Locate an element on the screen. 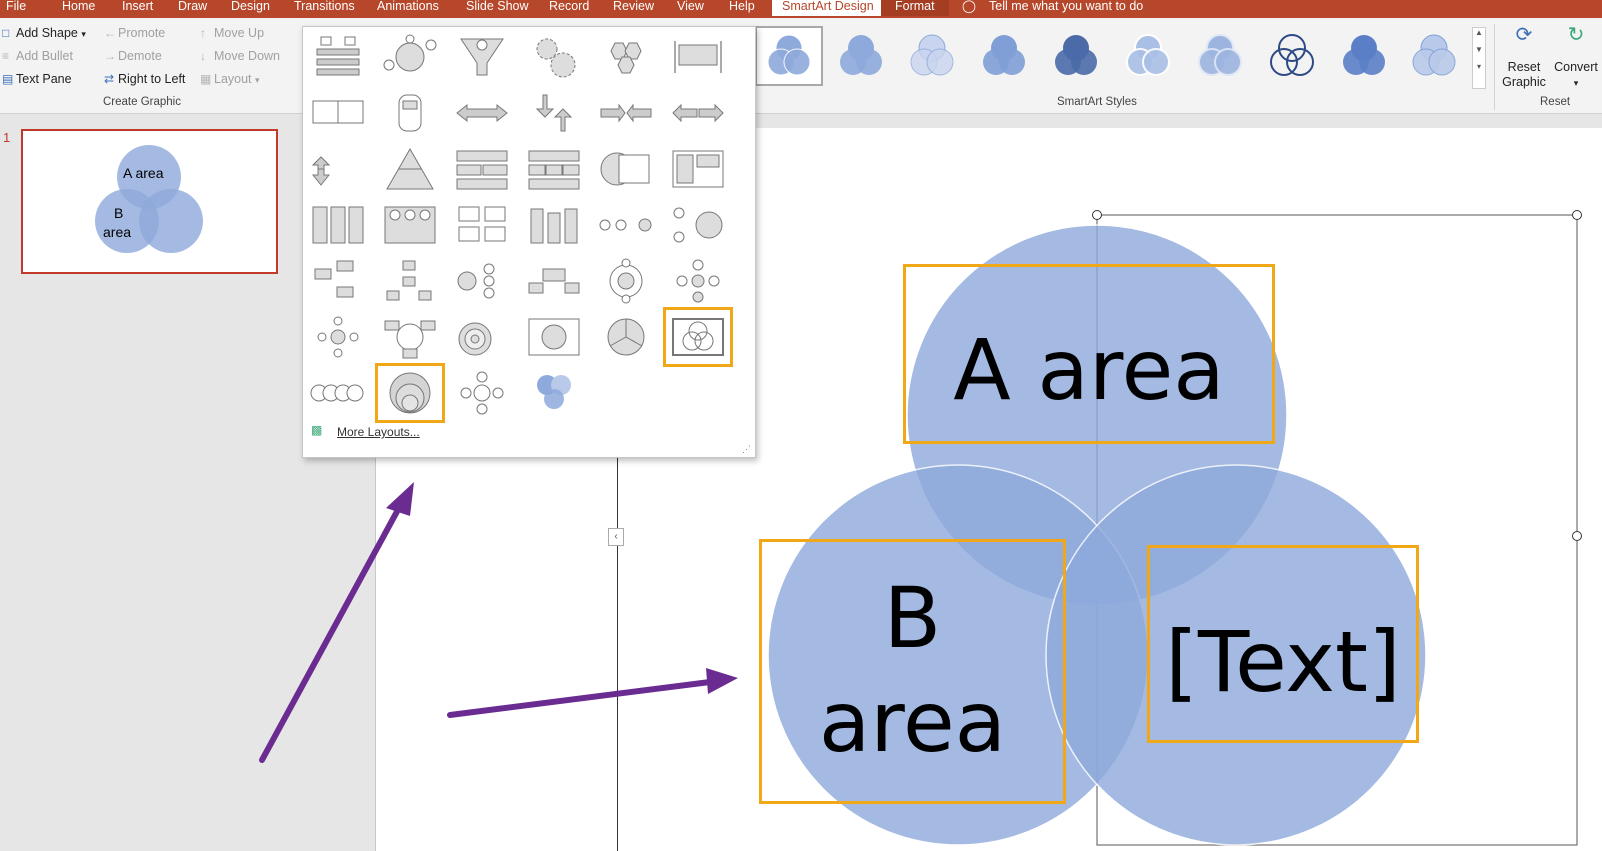 This screenshot has width=1602, height=851. layout-target is located at coordinates (482, 337).